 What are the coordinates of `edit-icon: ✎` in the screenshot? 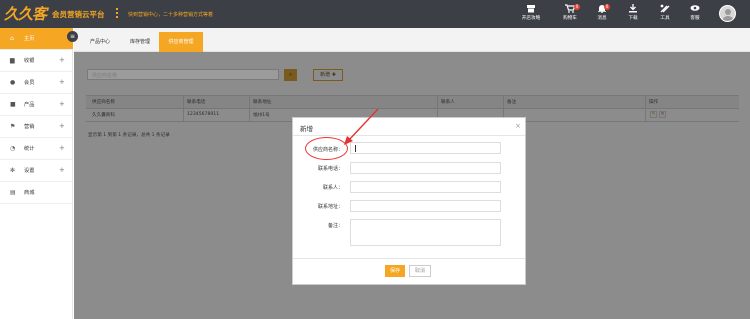 It's located at (653, 114).